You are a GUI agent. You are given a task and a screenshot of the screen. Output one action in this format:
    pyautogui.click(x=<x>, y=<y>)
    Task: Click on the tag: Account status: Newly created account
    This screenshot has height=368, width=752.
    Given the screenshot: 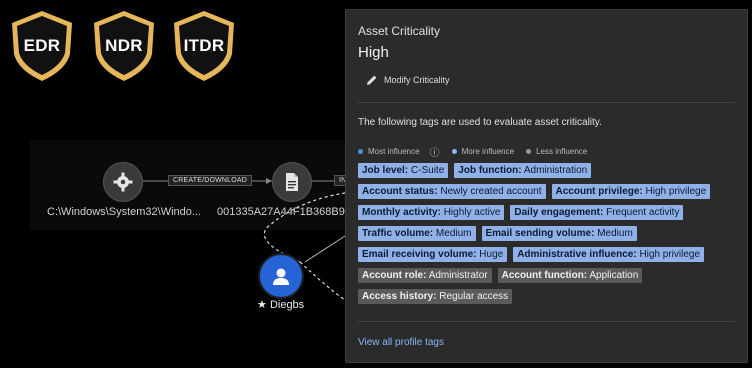 What is the action you would take?
    pyautogui.click(x=452, y=191)
    